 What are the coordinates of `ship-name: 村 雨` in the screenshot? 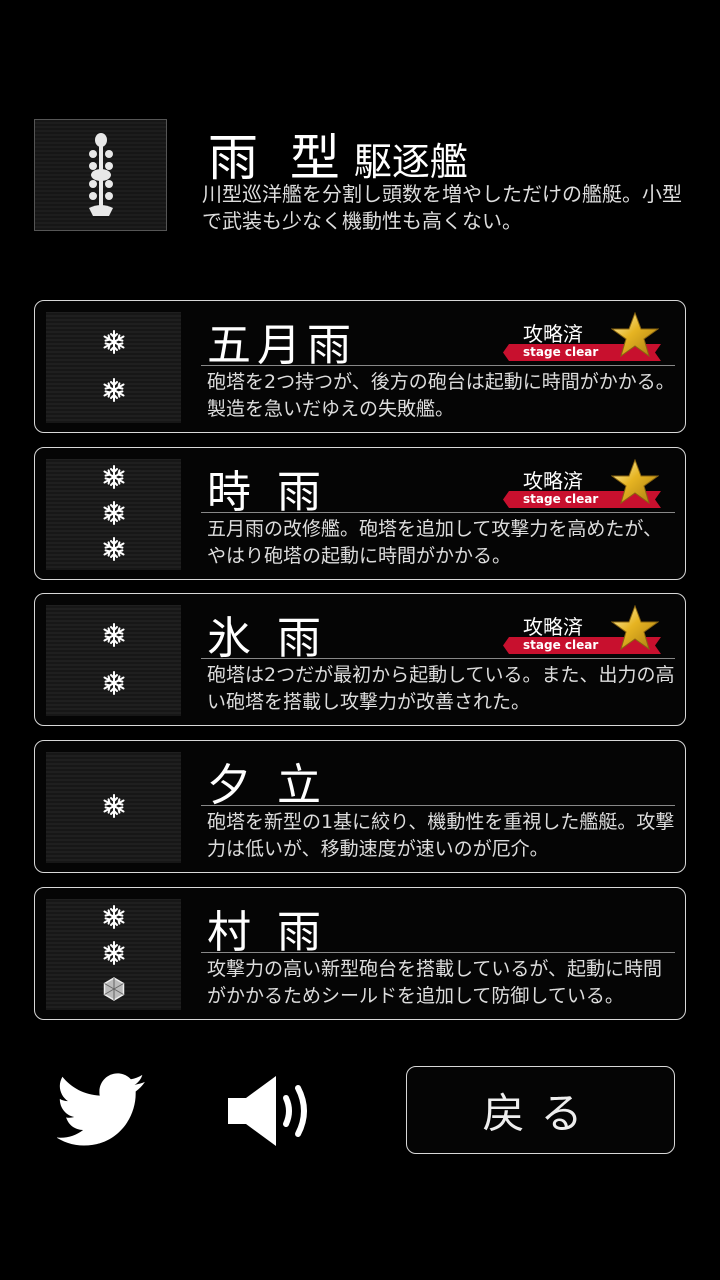 It's located at (267, 932).